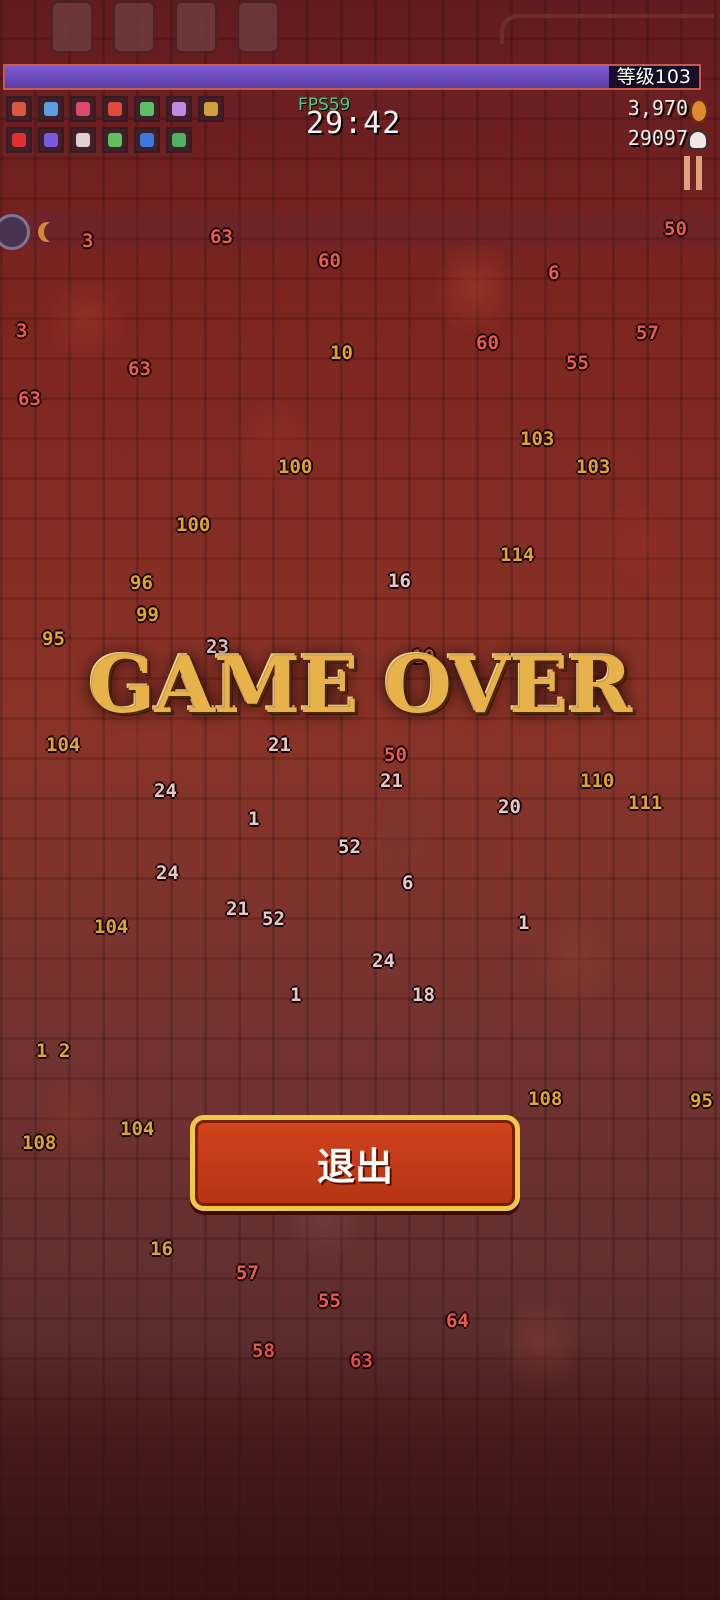 The width and height of the screenshot is (720, 1600). I want to click on damage-number: 96, so click(141, 583).